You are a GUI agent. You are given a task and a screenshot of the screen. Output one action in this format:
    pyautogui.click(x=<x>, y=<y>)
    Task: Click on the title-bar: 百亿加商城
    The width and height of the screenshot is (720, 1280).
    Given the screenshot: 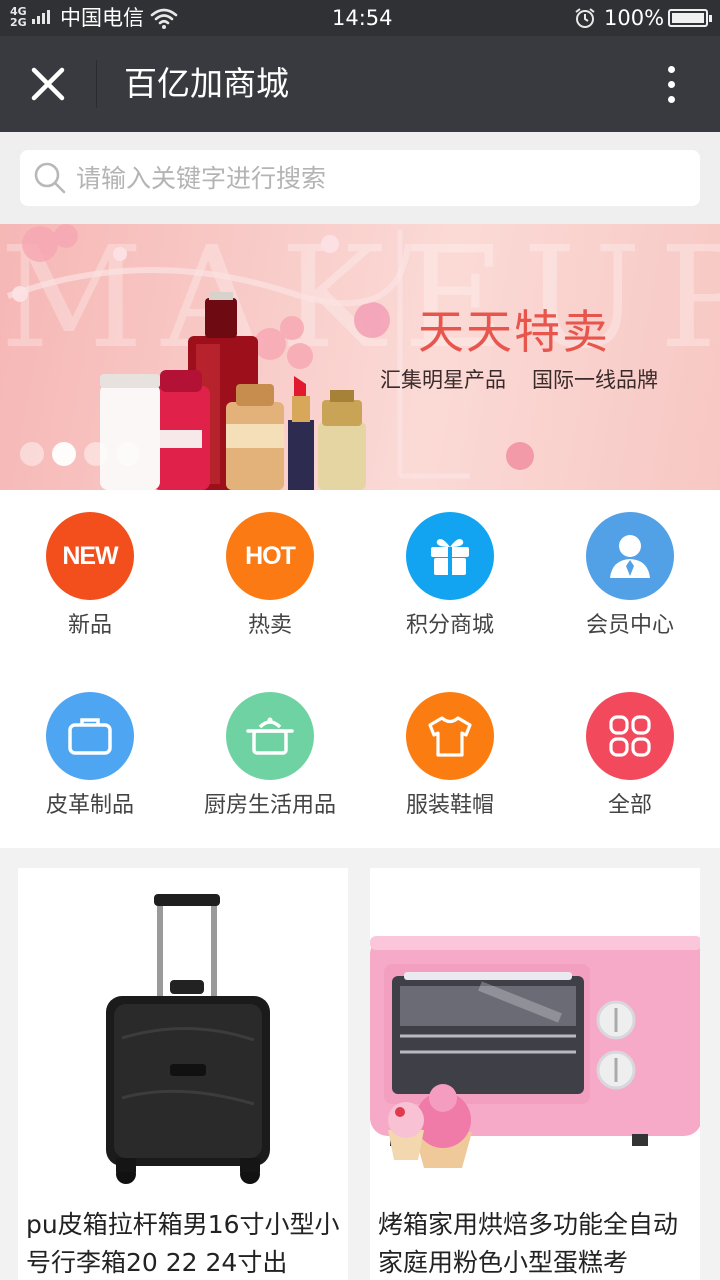 What is the action you would take?
    pyautogui.click(x=360, y=84)
    